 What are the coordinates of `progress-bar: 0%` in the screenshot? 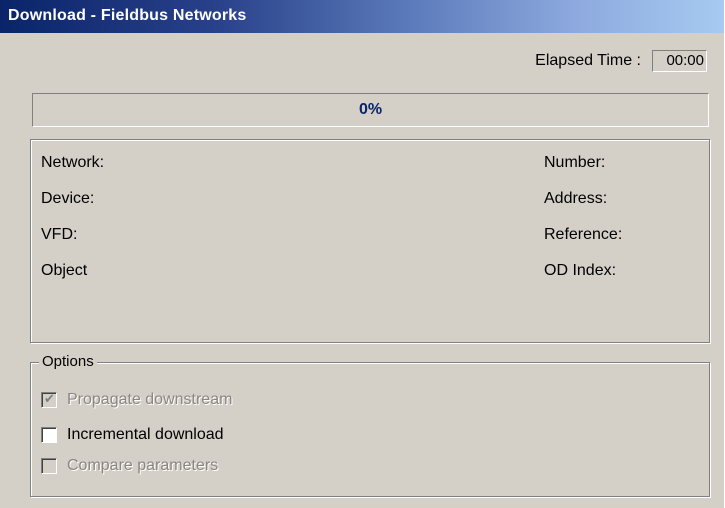 It's located at (370, 110).